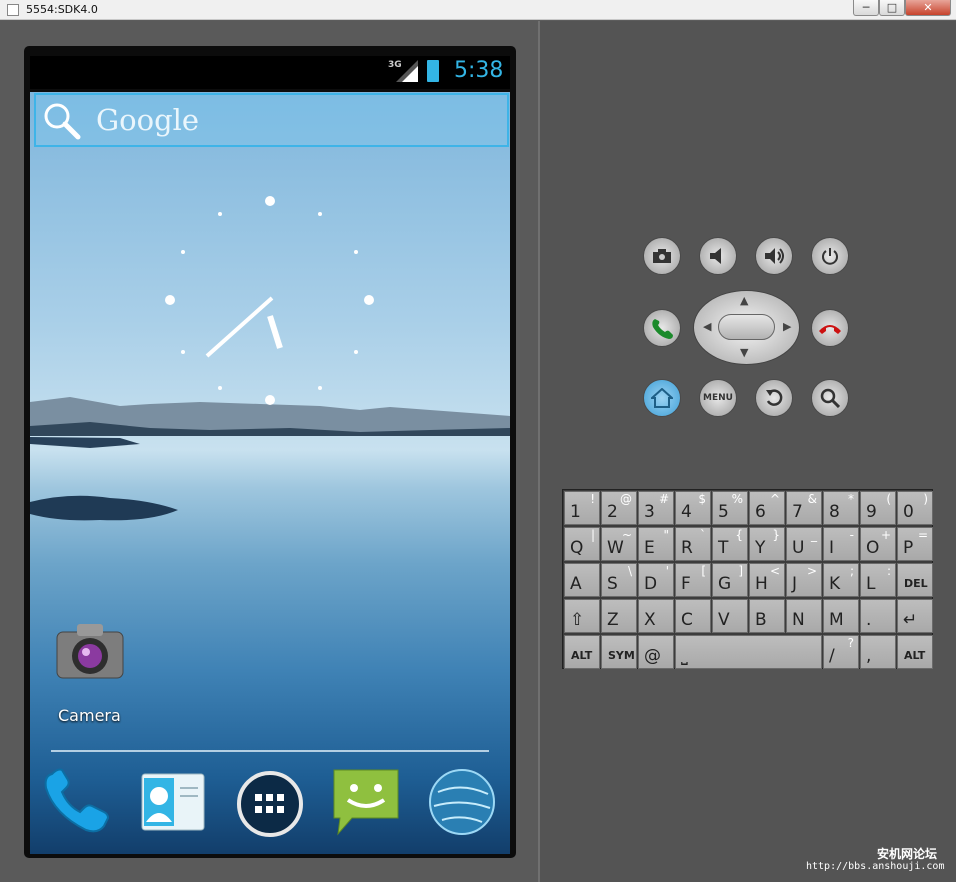 The width and height of the screenshot is (956, 882). Describe the element at coordinates (851, 571) in the screenshot. I see `key-alt-label: ;` at that location.